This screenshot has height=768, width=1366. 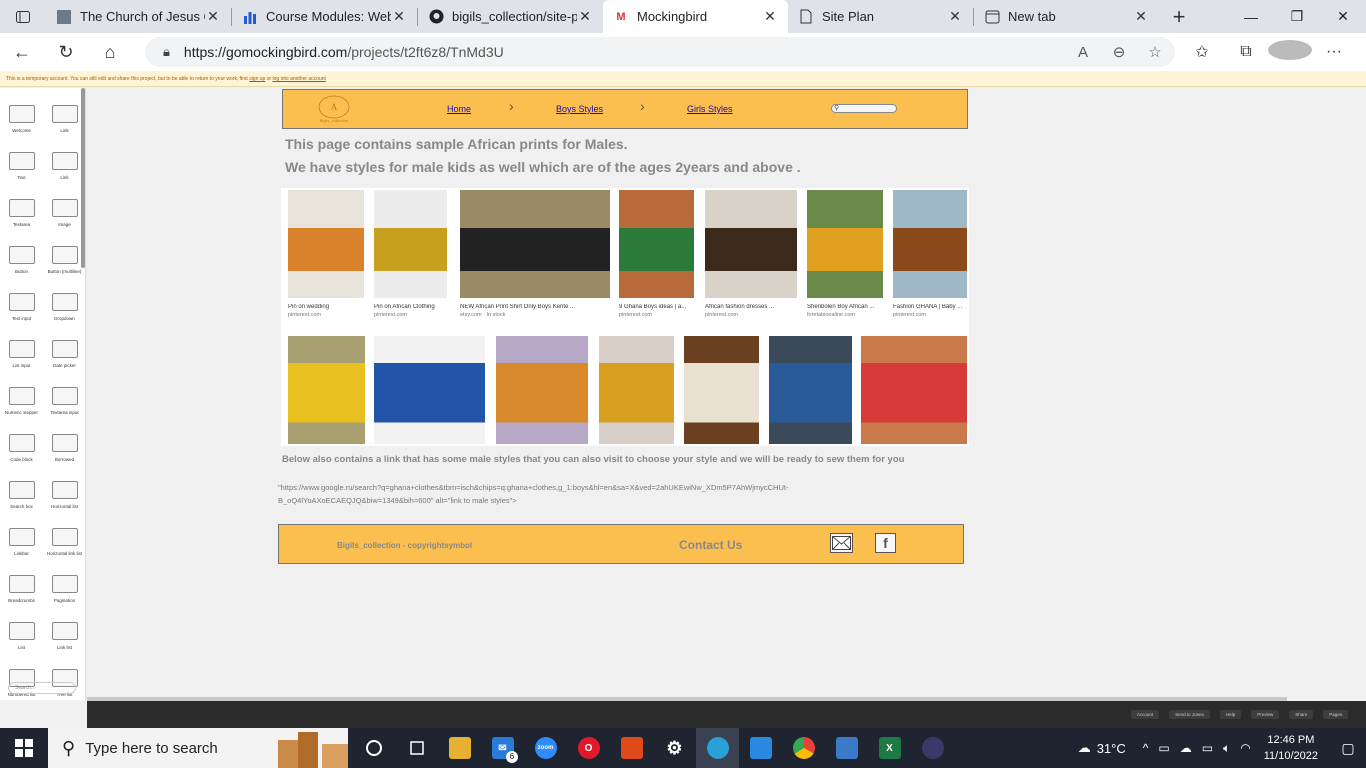 I want to click on statusbar-button: Preview, so click(x=1265, y=714).